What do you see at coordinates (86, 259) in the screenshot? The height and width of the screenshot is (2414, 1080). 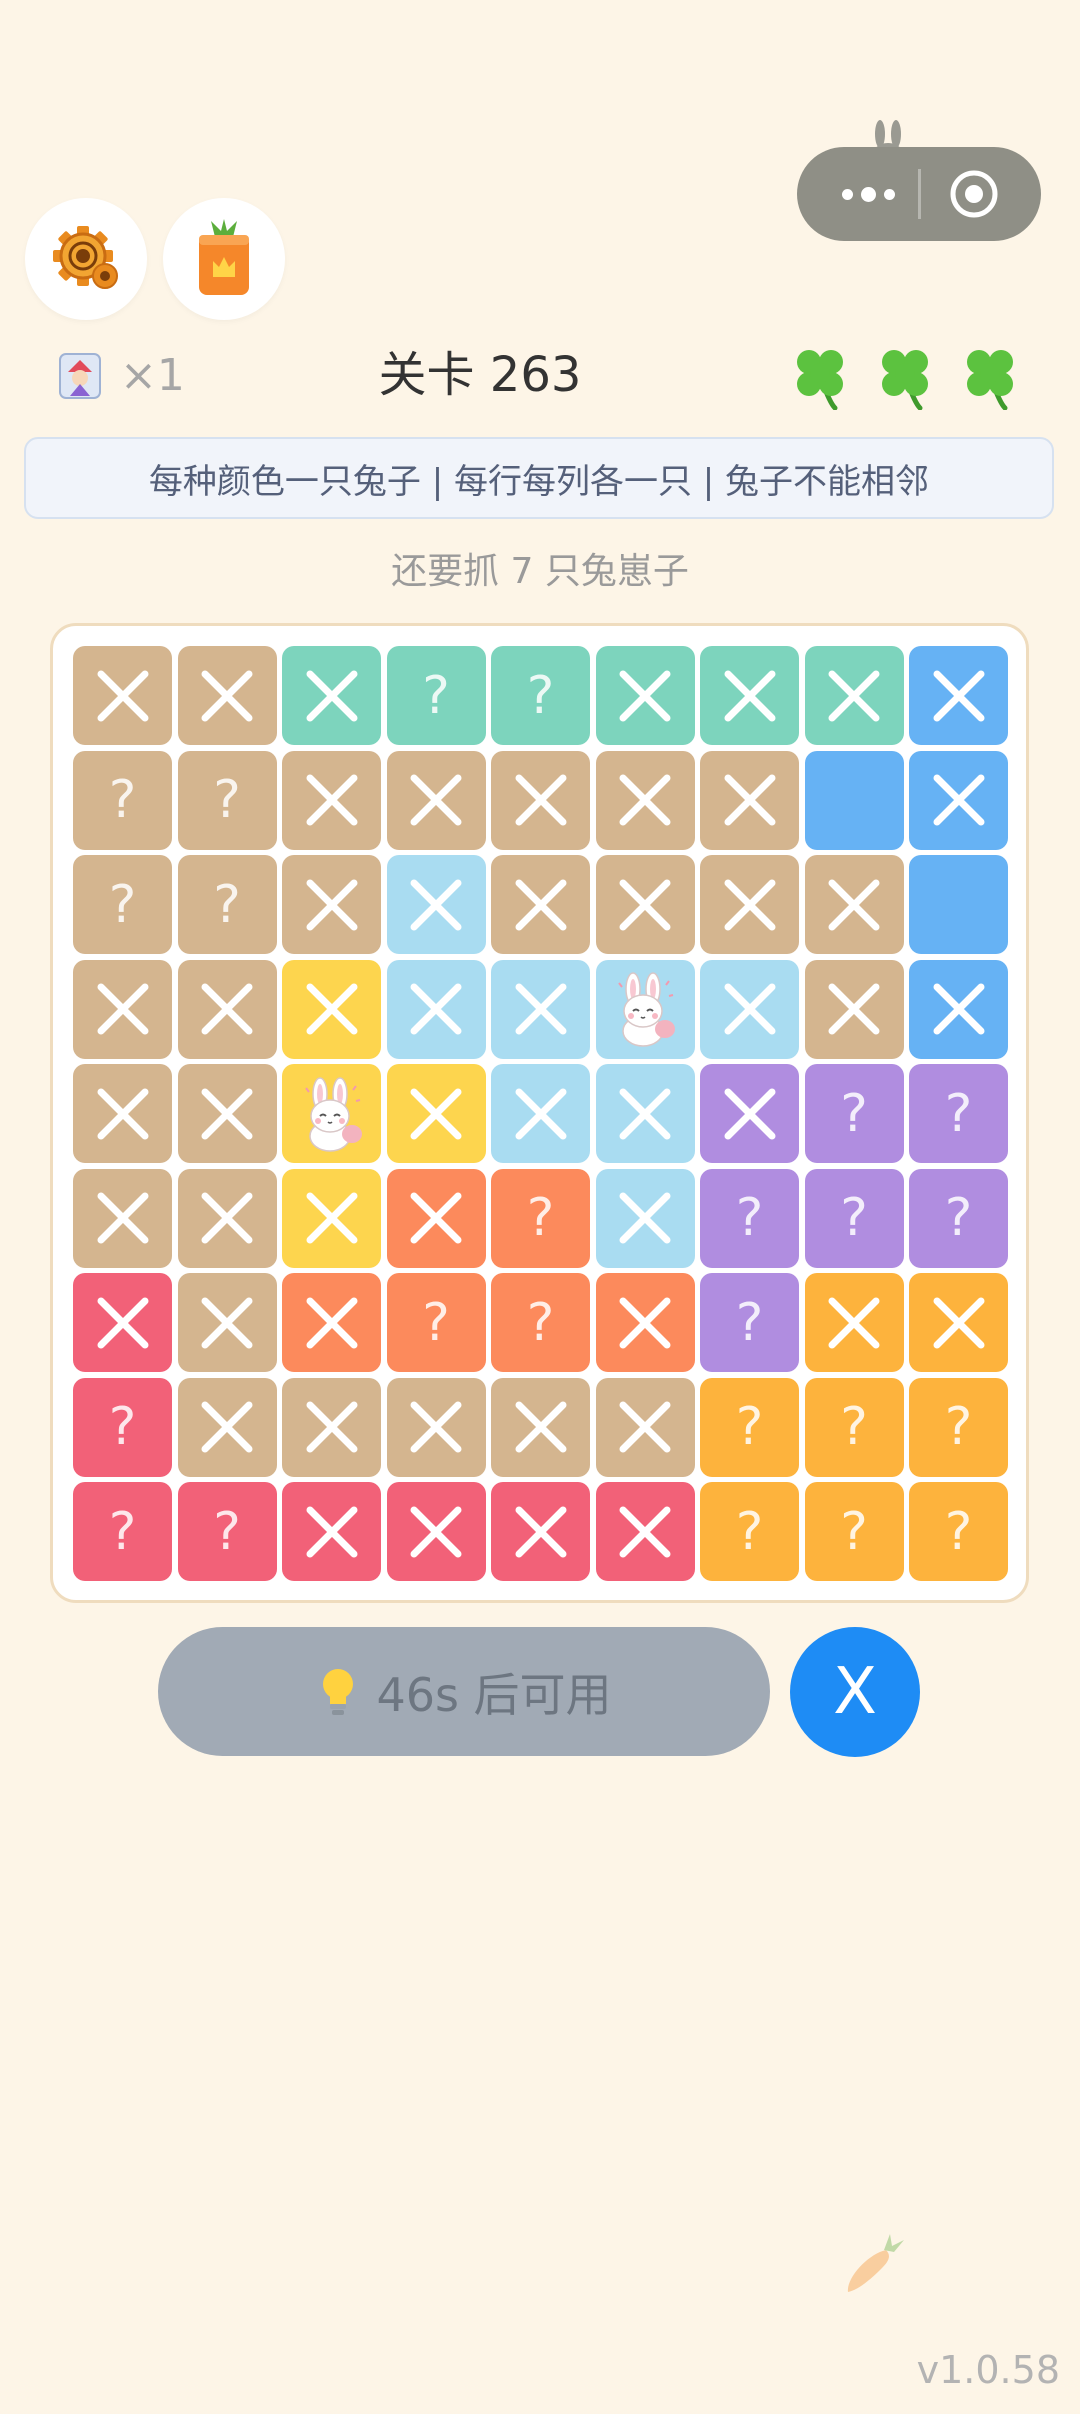 I see `settings-button` at bounding box center [86, 259].